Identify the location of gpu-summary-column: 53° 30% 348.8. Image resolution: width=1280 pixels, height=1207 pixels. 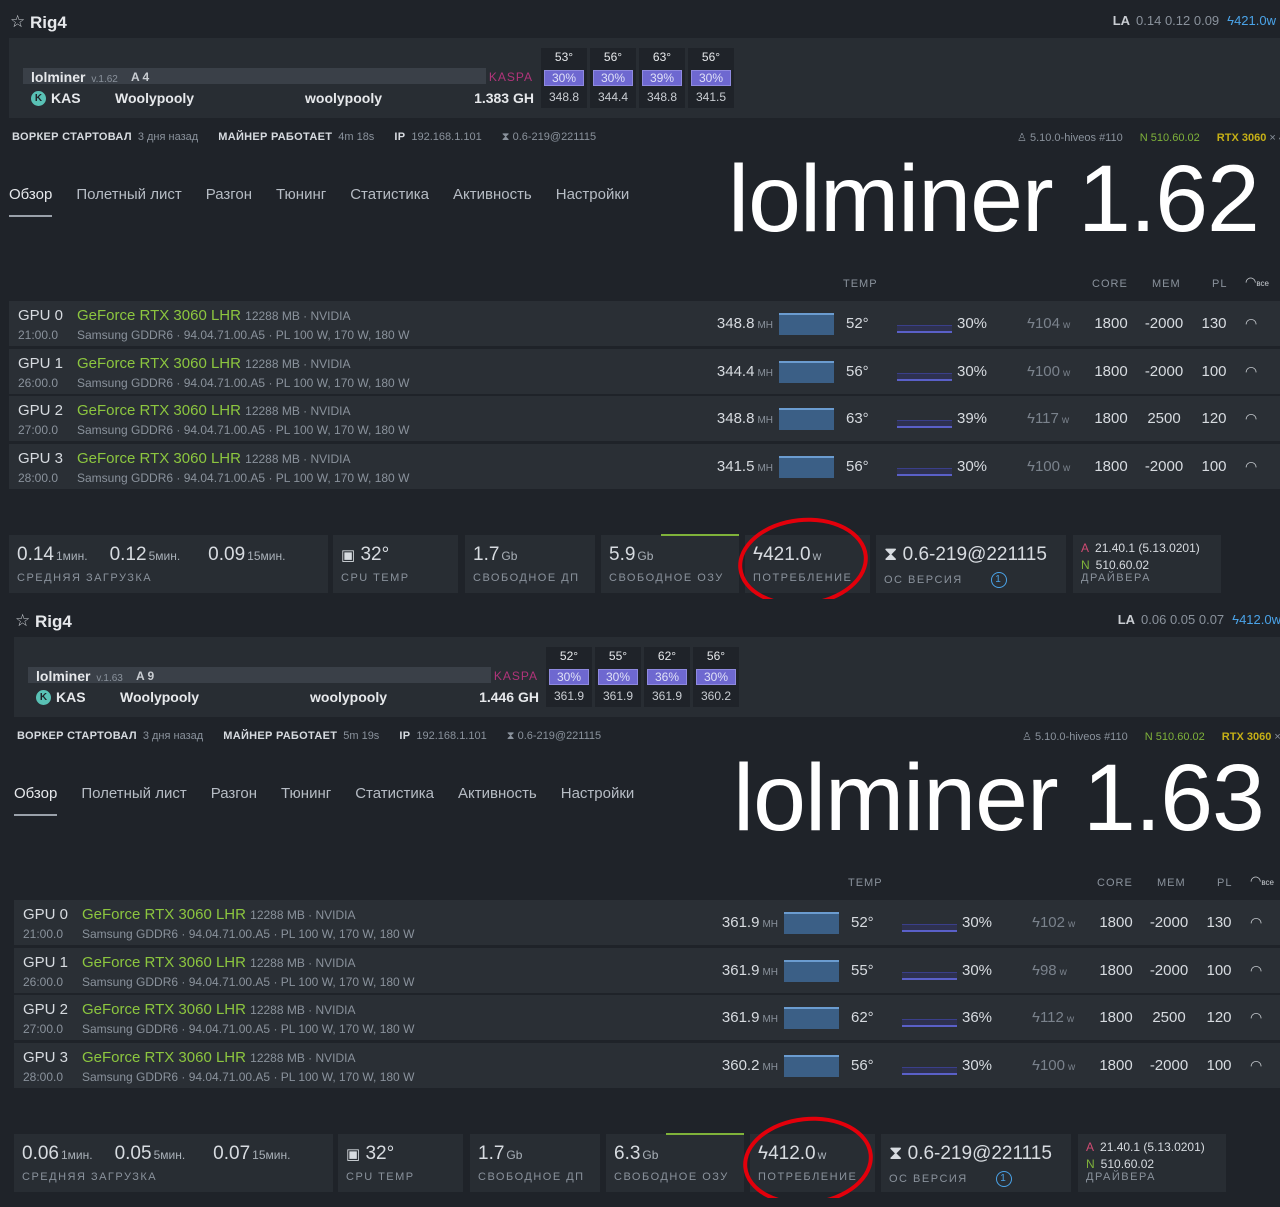
(564, 78).